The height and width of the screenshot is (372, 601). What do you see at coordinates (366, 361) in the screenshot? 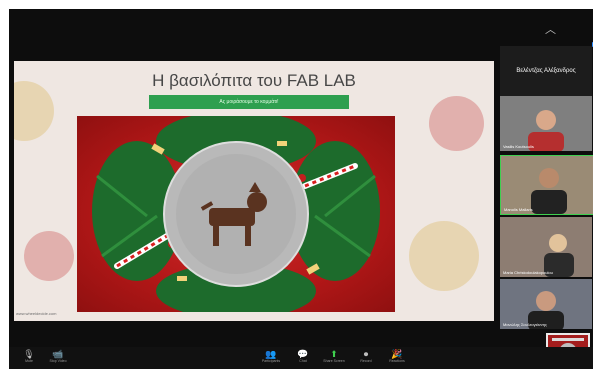
I see `record-label: Record` at bounding box center [366, 361].